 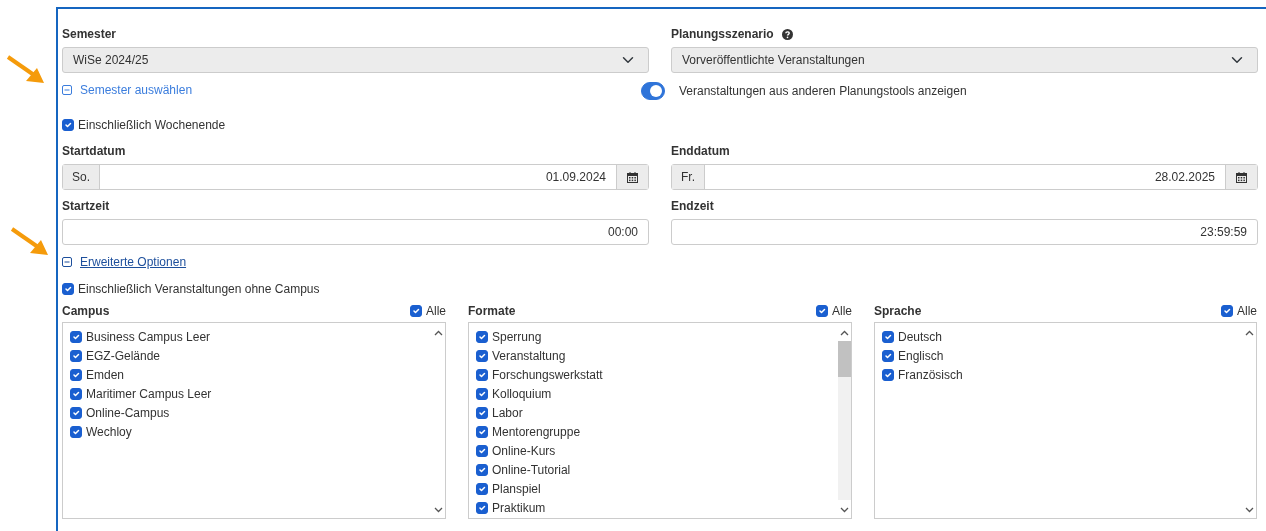 I want to click on checkbox-label: Deutsch, so click(x=920, y=337).